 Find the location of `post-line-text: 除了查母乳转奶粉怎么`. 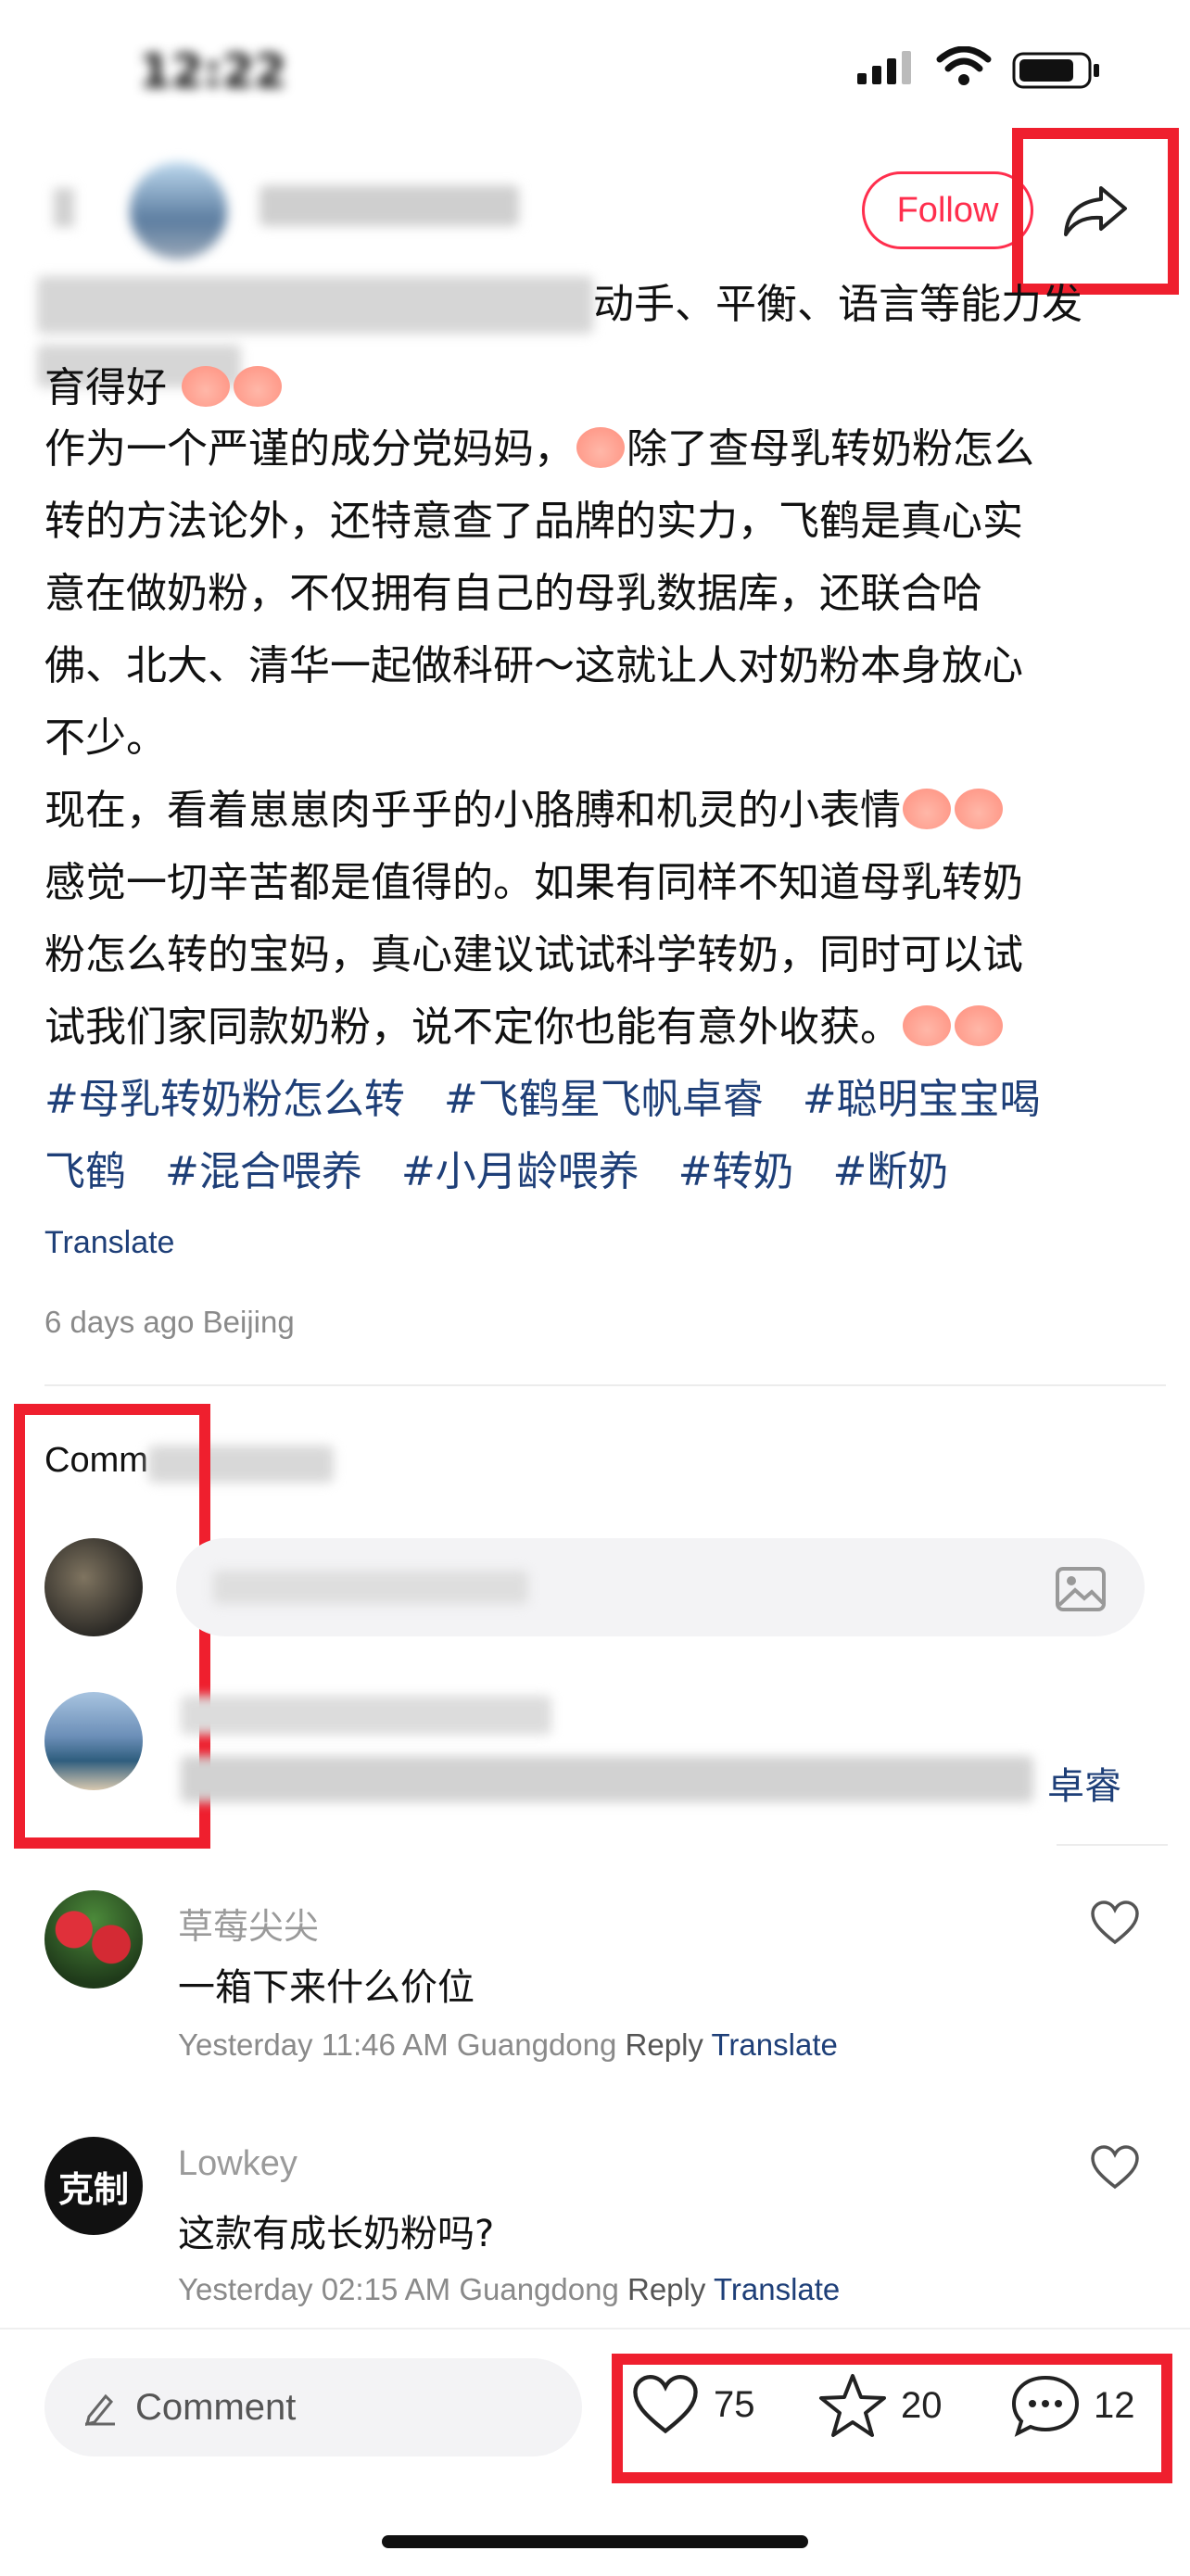

post-line-text: 除了查母乳转奶粉怎么 is located at coordinates (830, 449).